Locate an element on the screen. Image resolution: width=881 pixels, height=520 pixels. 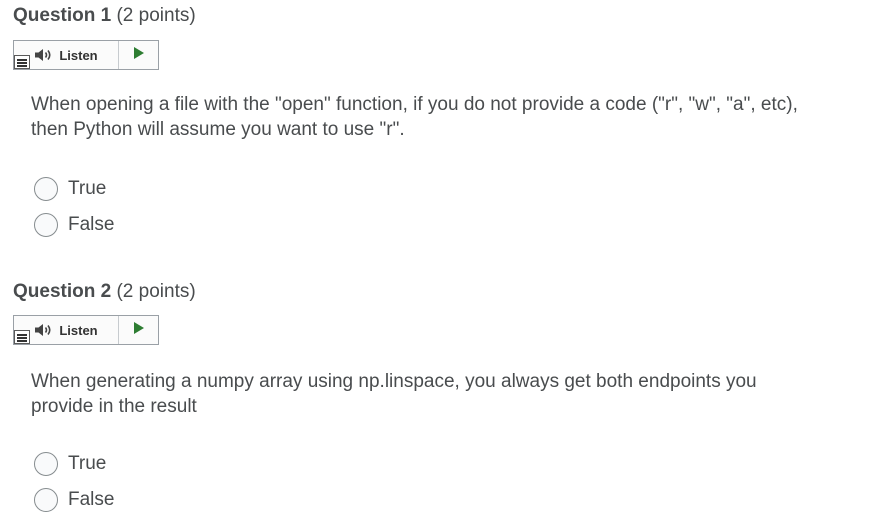
question-title: Question 2 (2 points) is located at coordinates (104, 292).